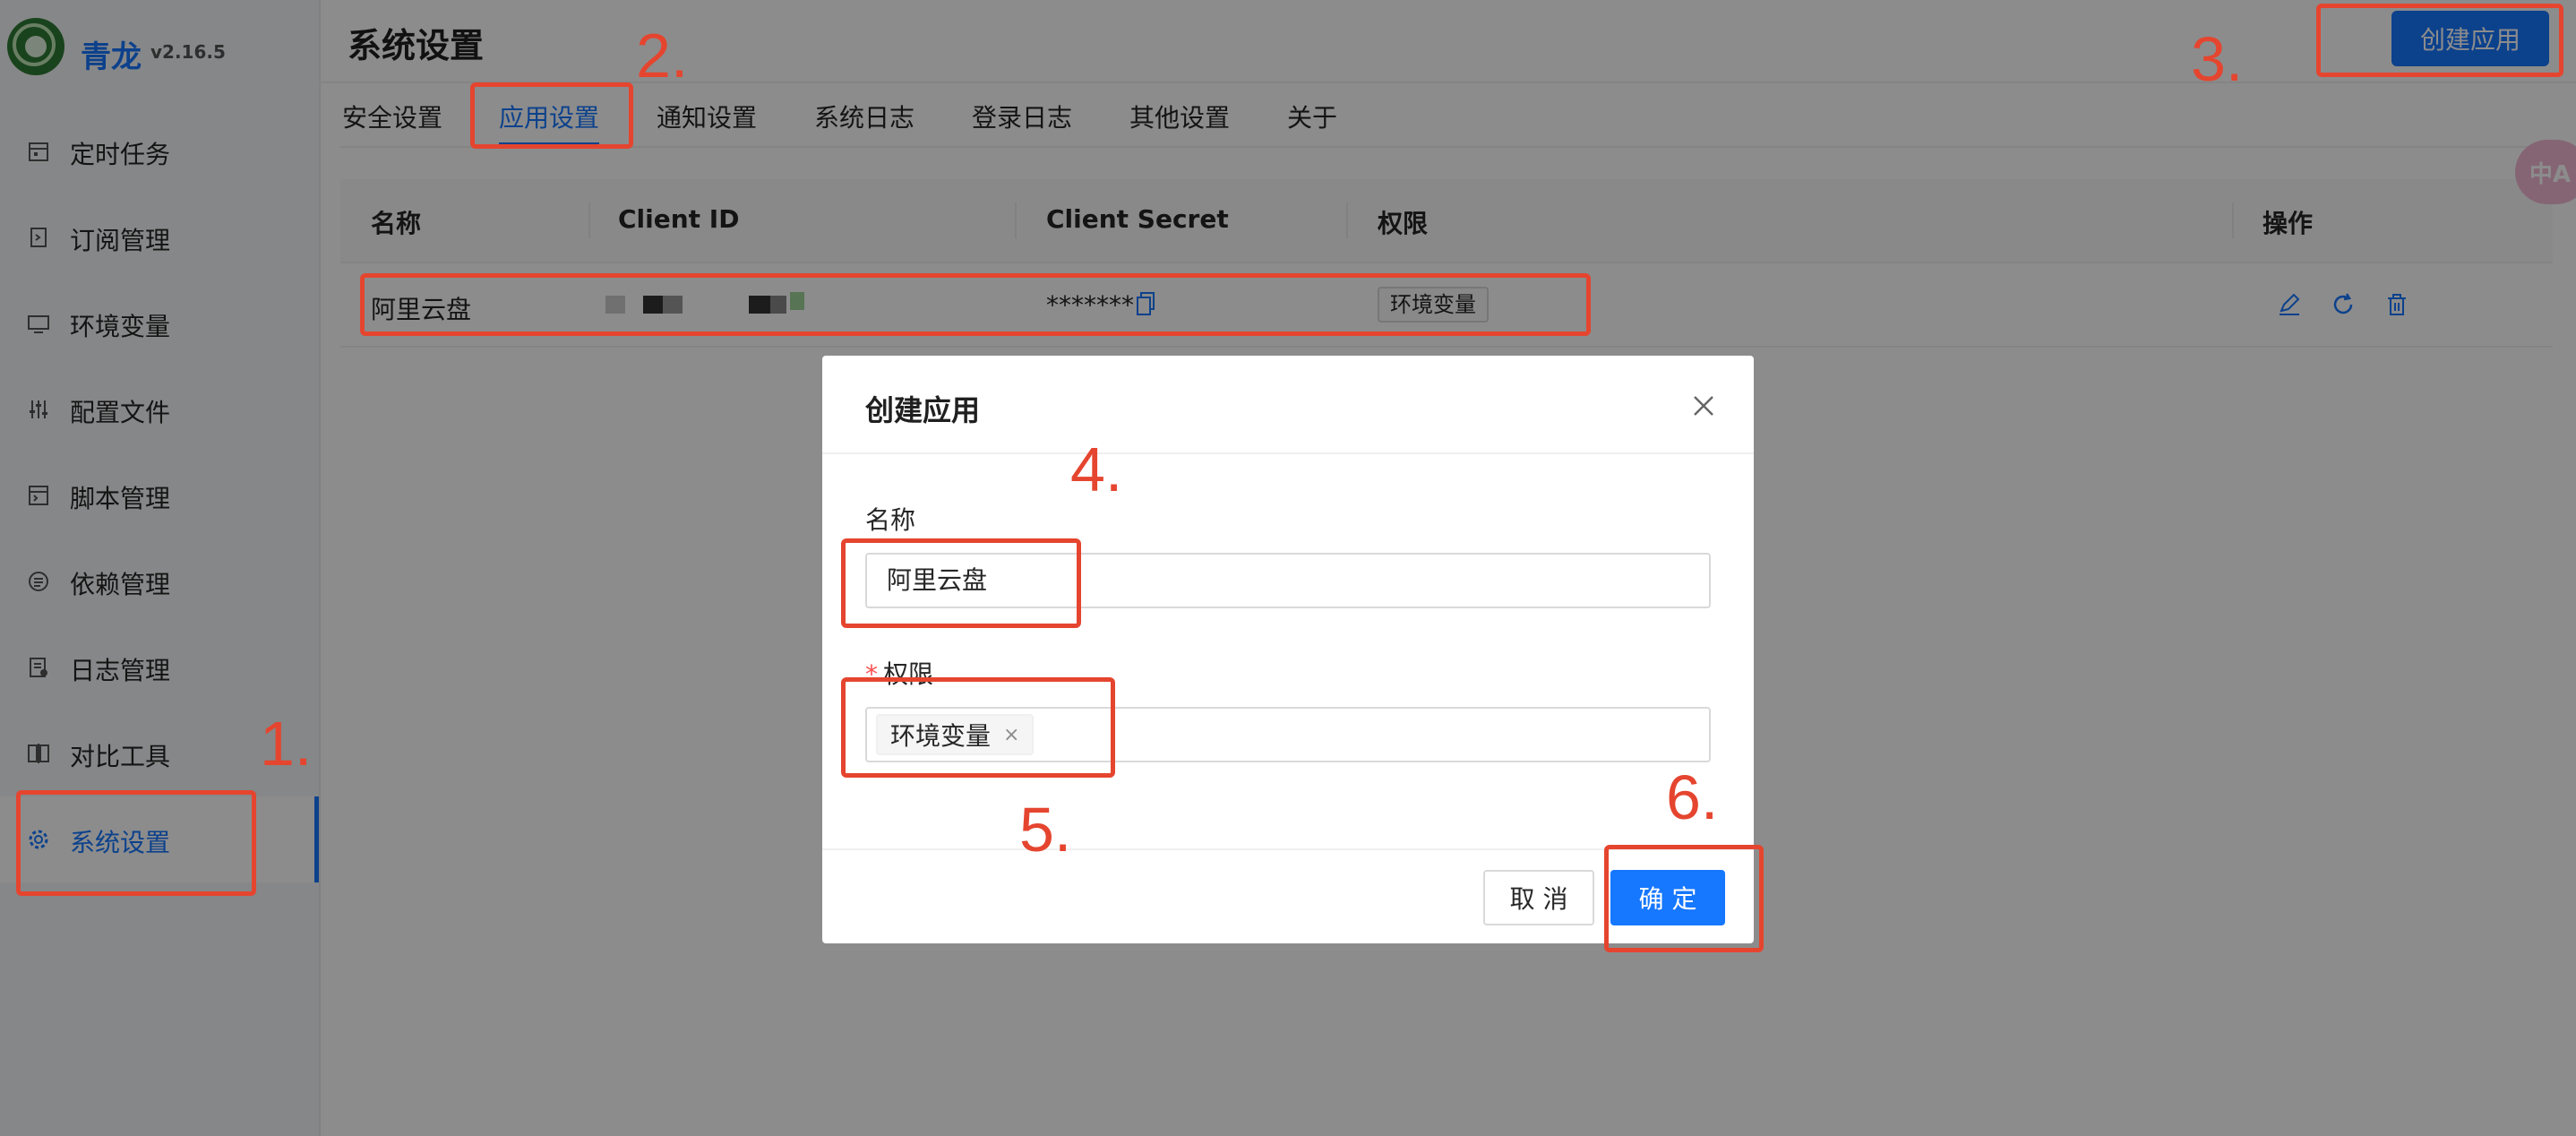  Describe the element at coordinates (1045, 830) in the screenshot. I see `annotation-number-5: 5.` at that location.